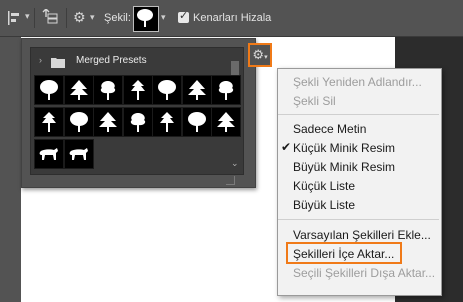 This screenshot has width=463, height=302. Describe the element at coordinates (58, 64) in the screenshot. I see `folder-icon` at that location.